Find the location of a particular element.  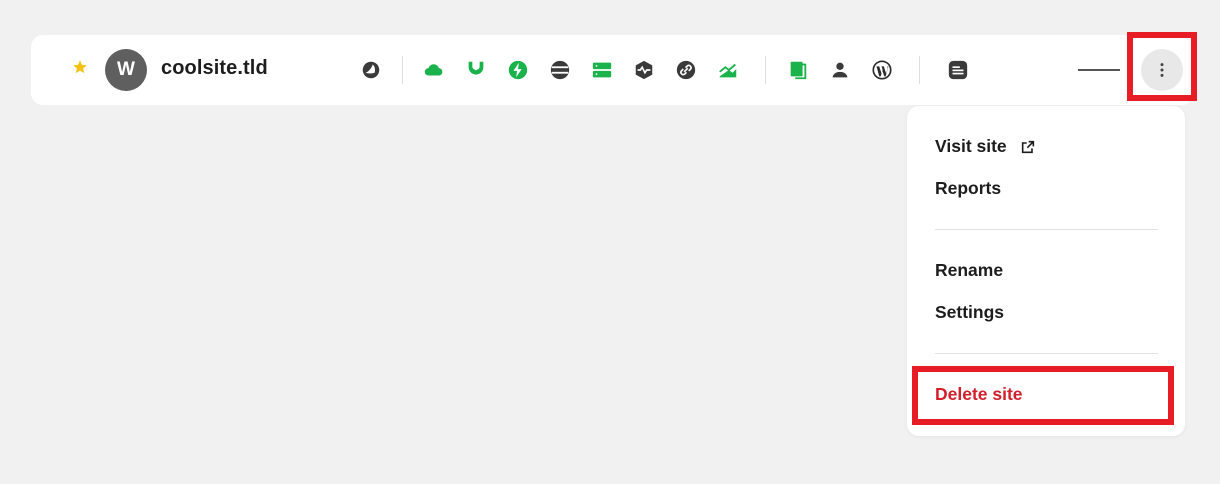

menu-item-delete-site: Delete site is located at coordinates (979, 394).